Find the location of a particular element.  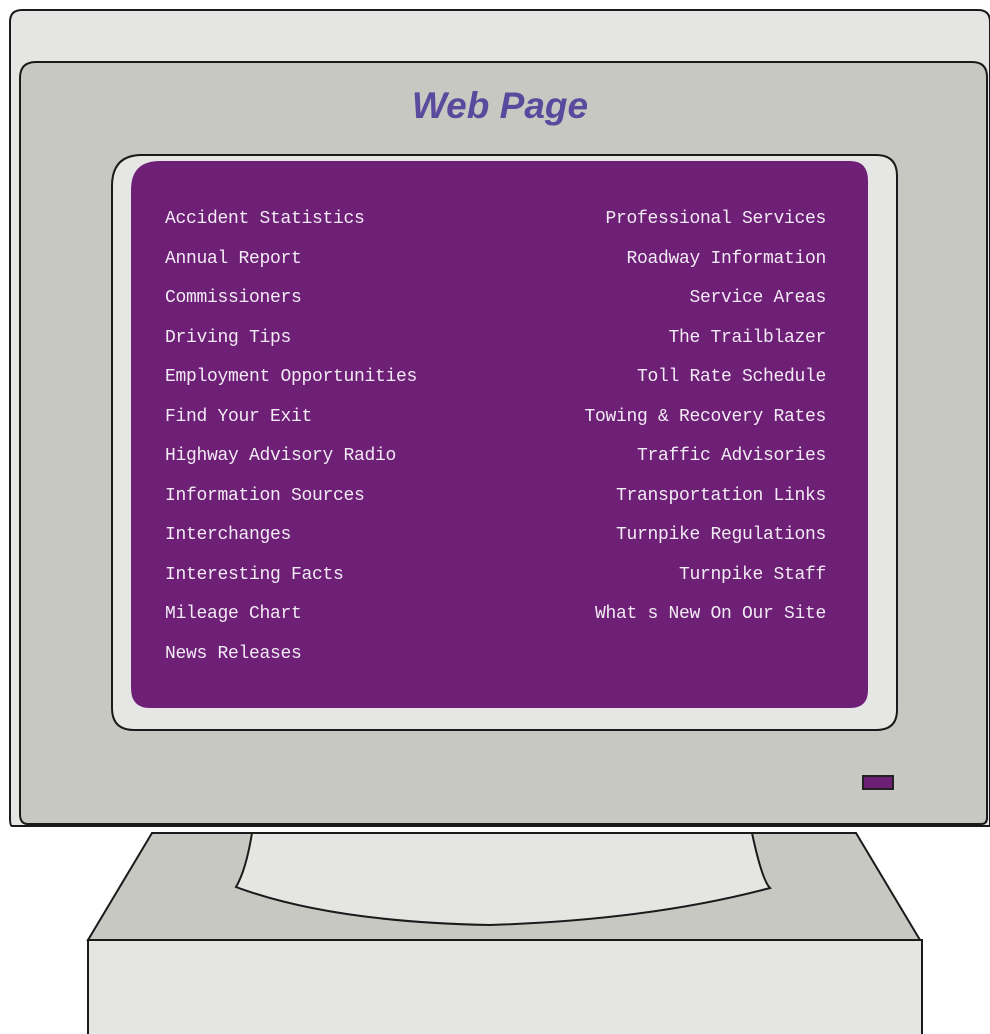

monitor-base is located at coordinates (505, 986).